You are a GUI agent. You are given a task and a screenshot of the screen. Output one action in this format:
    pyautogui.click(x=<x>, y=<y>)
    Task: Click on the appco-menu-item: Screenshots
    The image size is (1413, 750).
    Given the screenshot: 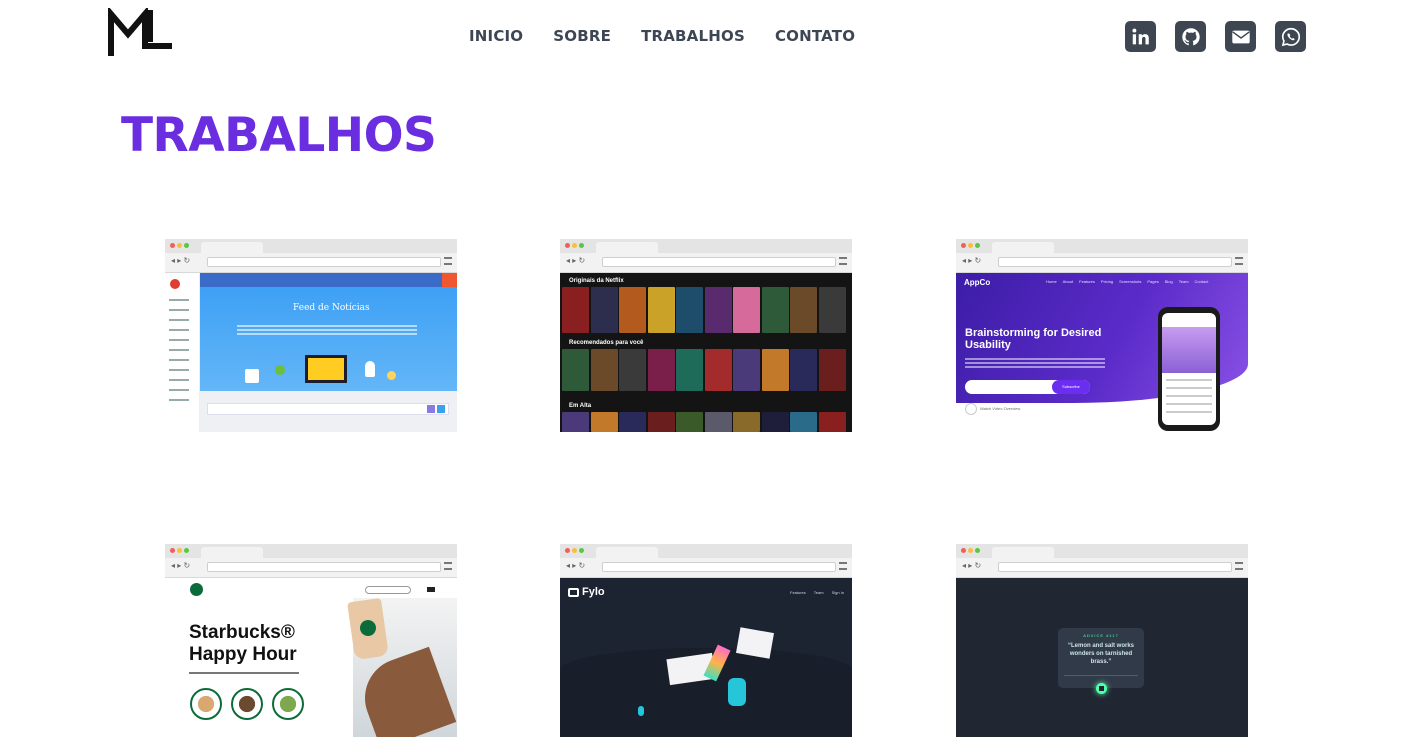 What is the action you would take?
    pyautogui.click(x=1130, y=281)
    